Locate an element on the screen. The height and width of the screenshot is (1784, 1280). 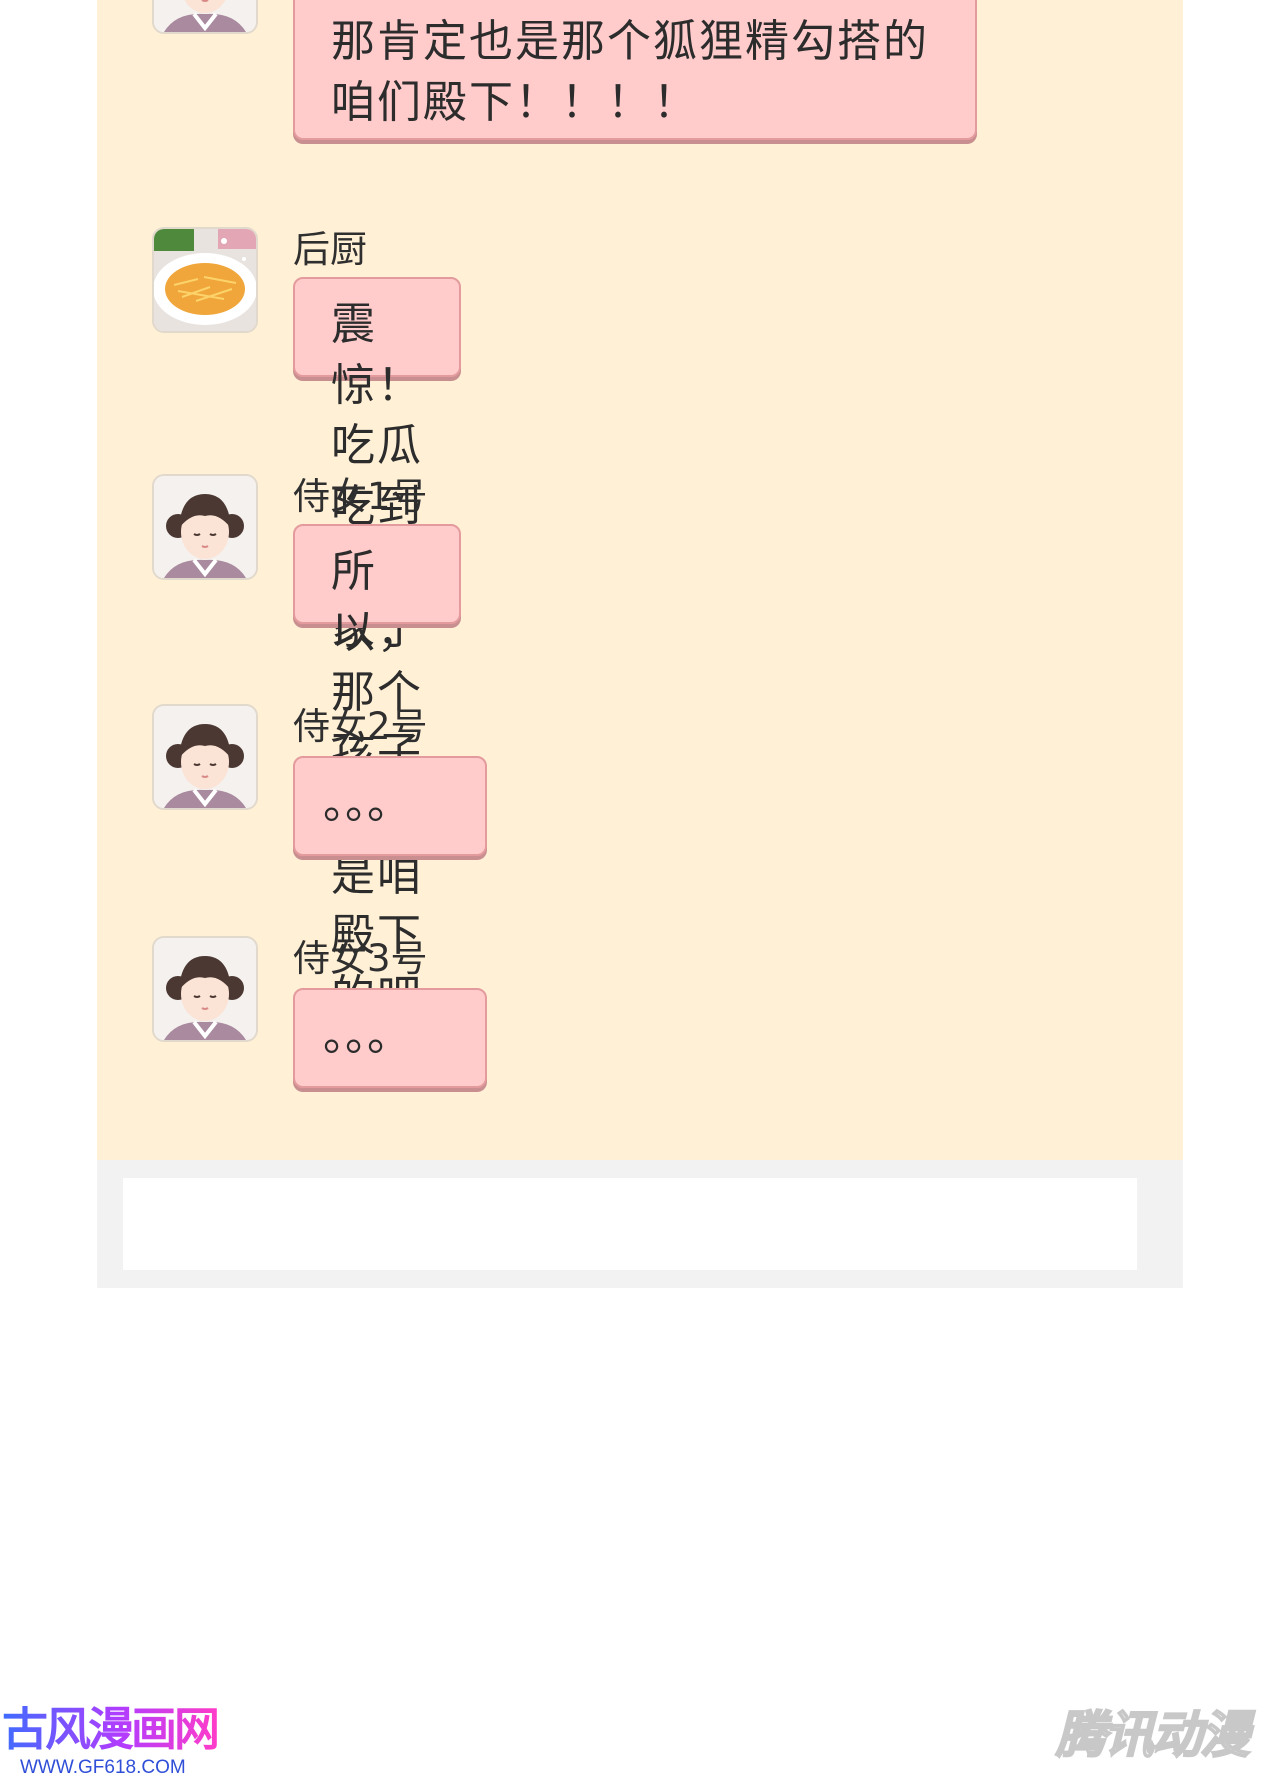
watermark-url: WWW.GF618.COM is located at coordinates (103, 1767).